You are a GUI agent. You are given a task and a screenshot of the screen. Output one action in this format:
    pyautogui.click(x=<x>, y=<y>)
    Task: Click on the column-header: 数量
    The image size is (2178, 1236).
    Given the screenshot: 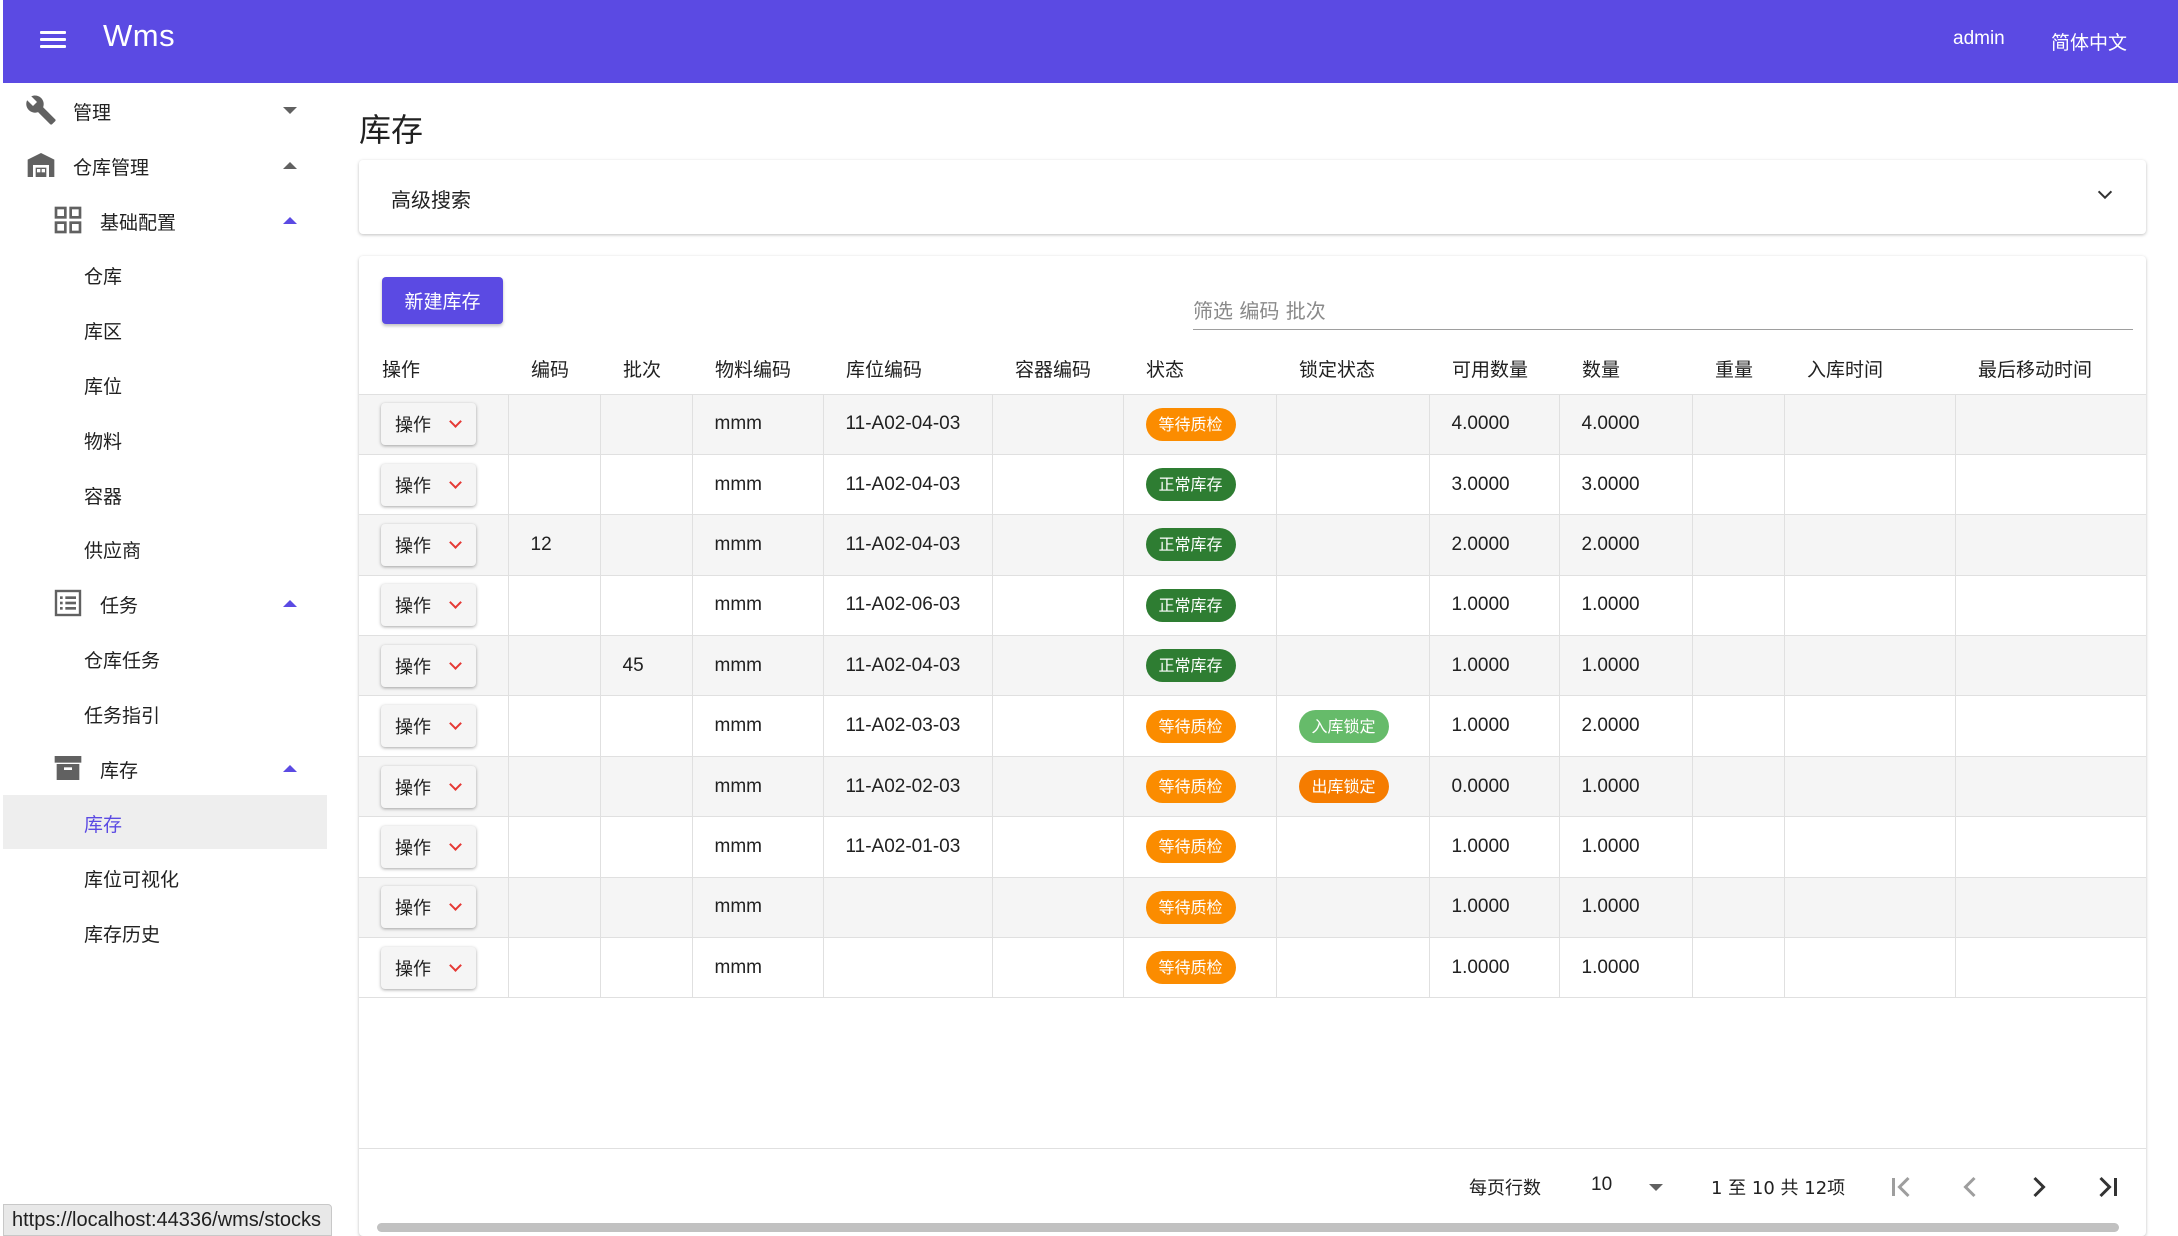 What is the action you would take?
    pyautogui.click(x=1625, y=369)
    